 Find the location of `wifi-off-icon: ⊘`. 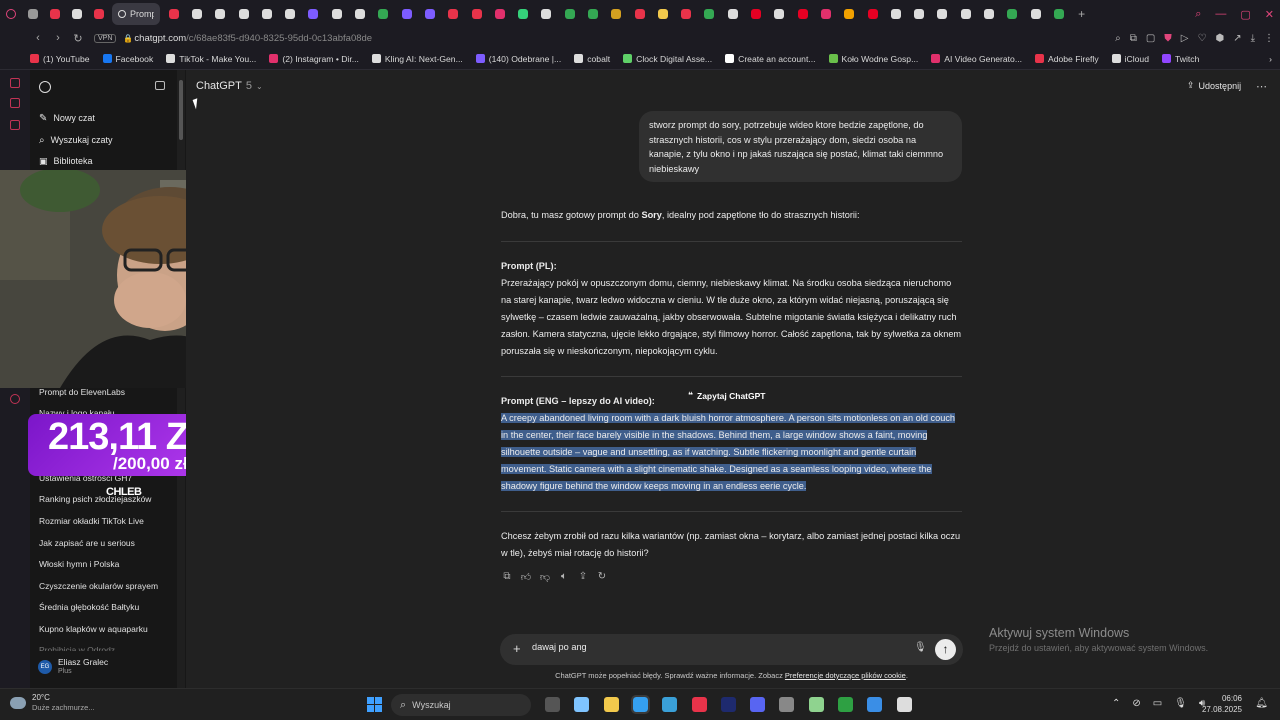

wifi-off-icon: ⊘ is located at coordinates (1136, 703).